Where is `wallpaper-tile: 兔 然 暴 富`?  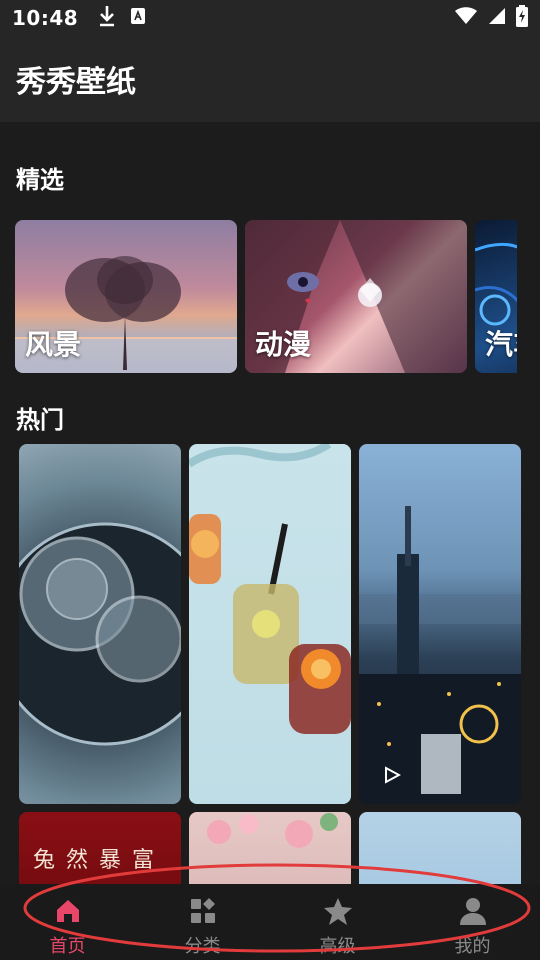 wallpaper-tile: 兔 然 暴 富 is located at coordinates (100, 848).